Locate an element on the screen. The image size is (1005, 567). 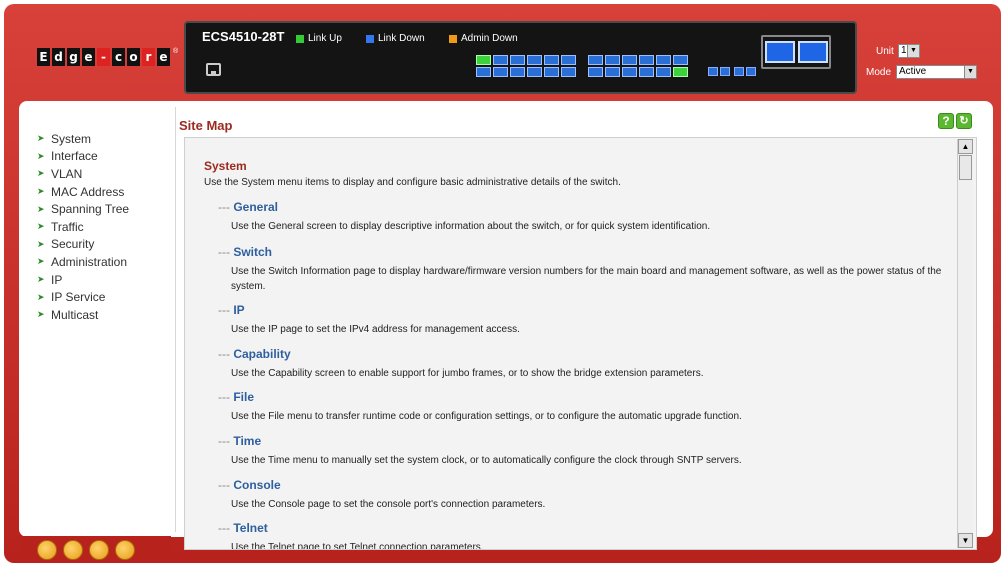
sidebar-item-multicast: ➤ Multicast is located at coordinates (104, 315).